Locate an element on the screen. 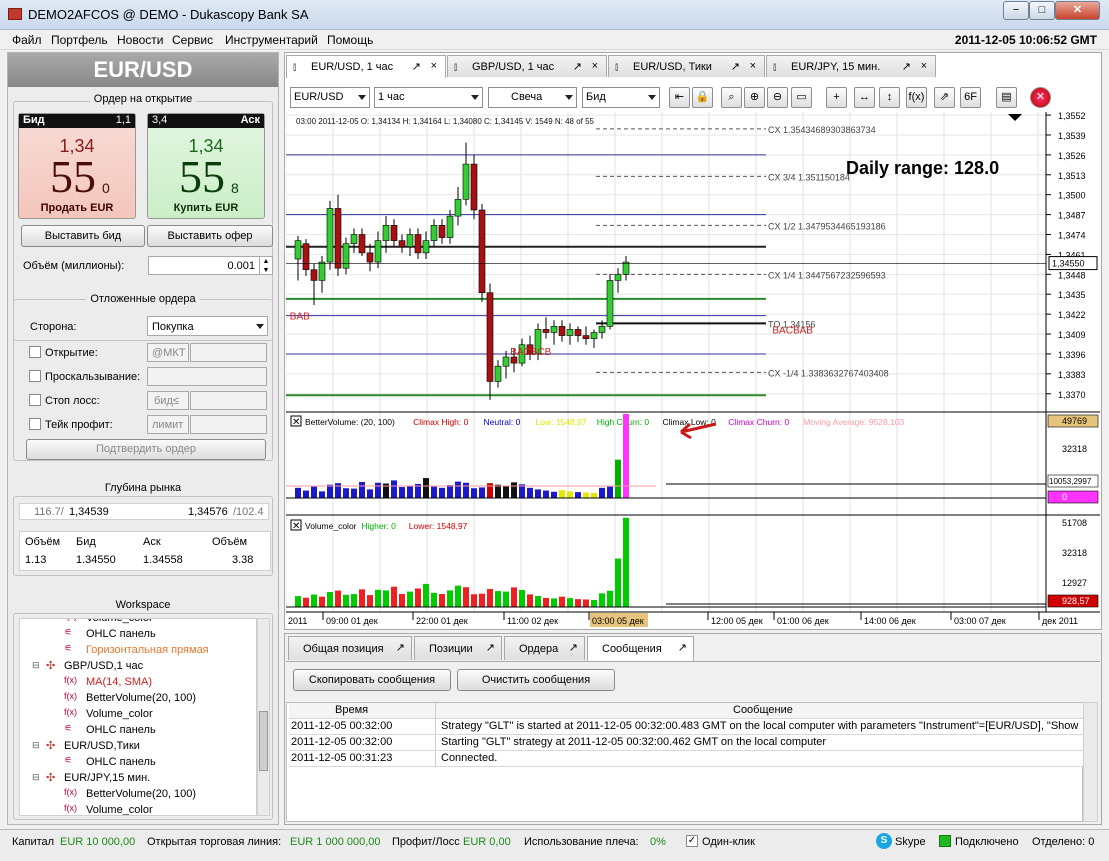 The image size is (1109, 861). tab-chart-3: ⫾ EUR/JPY, 15 мин. ↗ × is located at coordinates (851, 66).